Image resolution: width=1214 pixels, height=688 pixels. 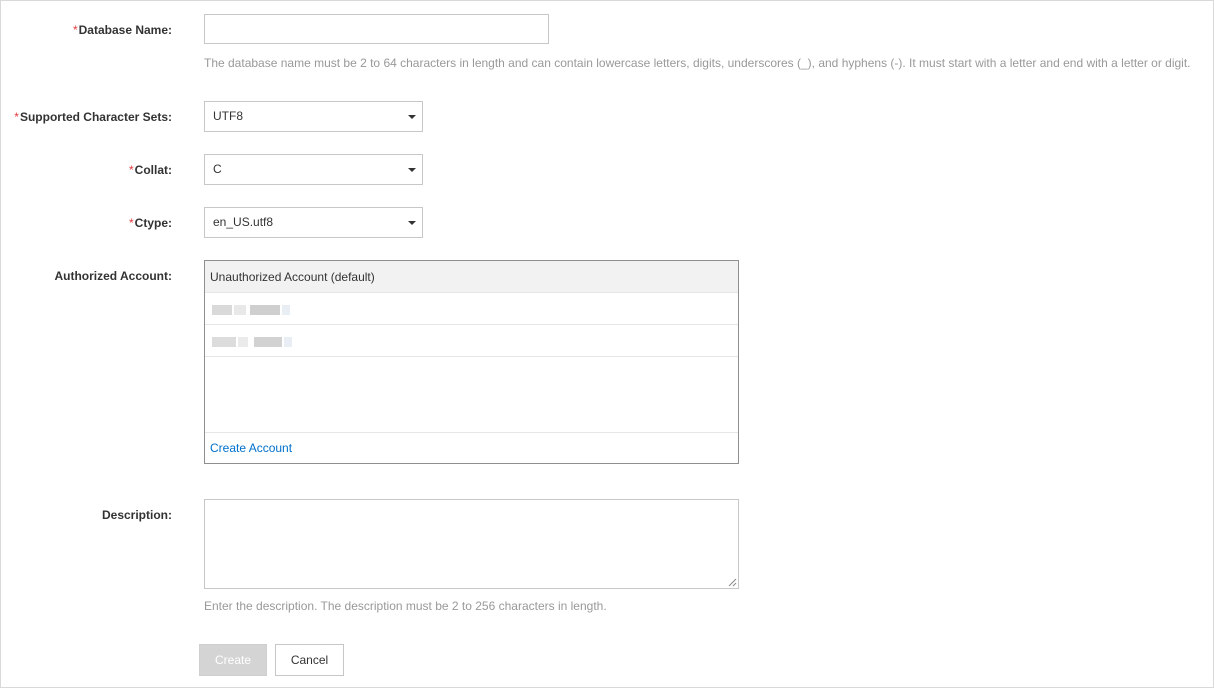 What do you see at coordinates (217, 169) in the screenshot?
I see `collat-value: C` at bounding box center [217, 169].